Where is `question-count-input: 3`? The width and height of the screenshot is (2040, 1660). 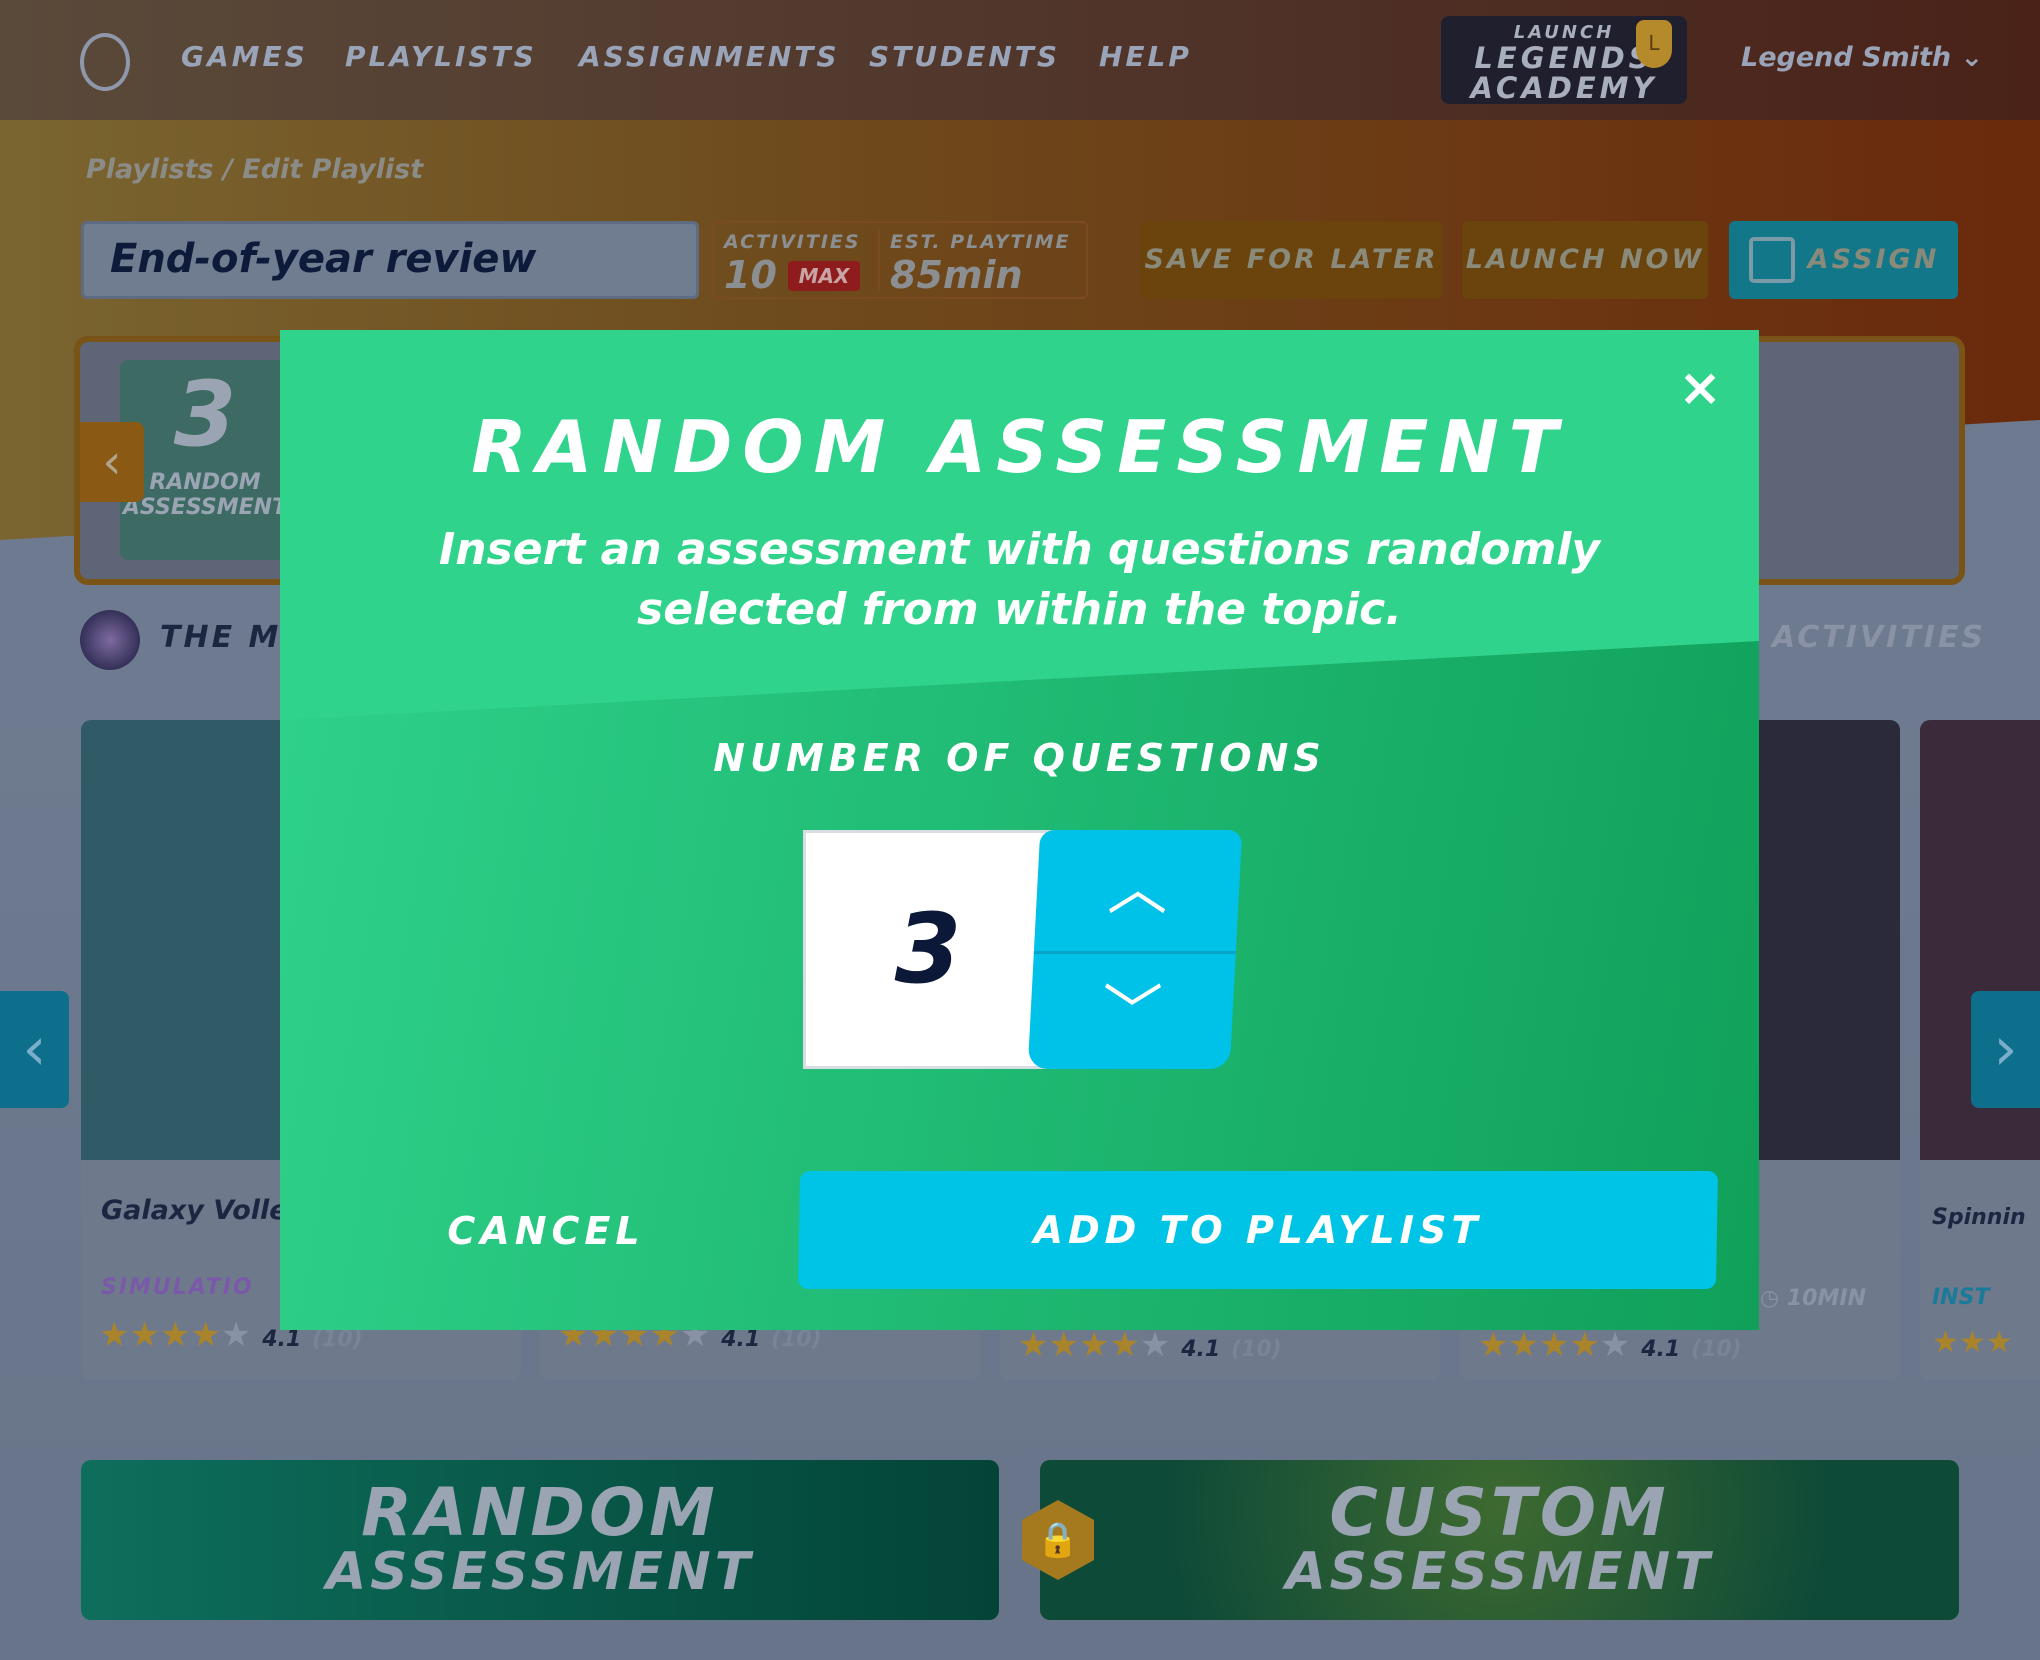
question-count-input: 3 is located at coordinates (928, 949).